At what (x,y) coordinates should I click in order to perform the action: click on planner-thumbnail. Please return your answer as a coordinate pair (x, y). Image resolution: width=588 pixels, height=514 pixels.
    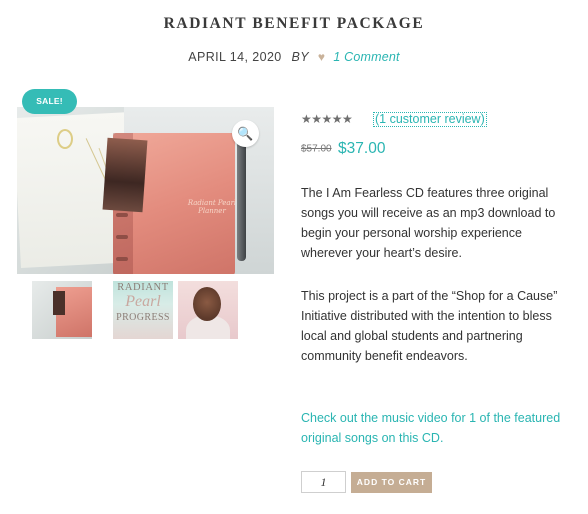
    Looking at the image, I should click on (62, 310).